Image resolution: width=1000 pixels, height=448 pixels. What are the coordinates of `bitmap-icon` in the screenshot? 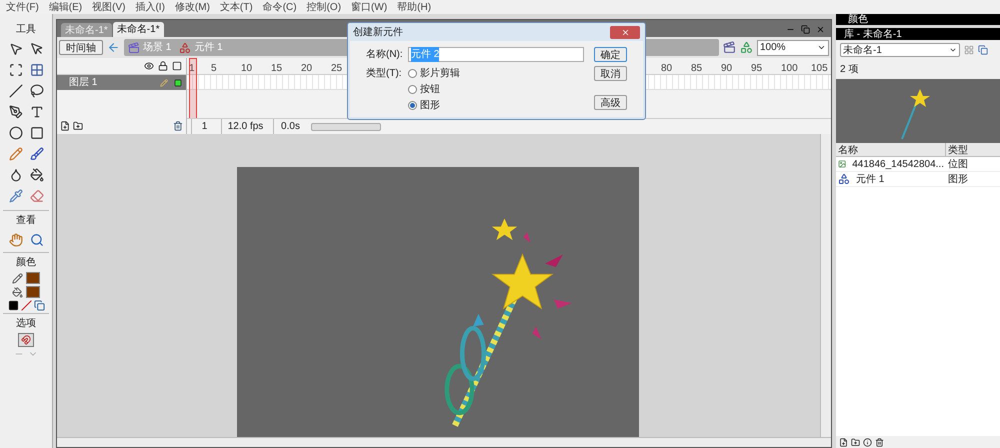 It's located at (842, 164).